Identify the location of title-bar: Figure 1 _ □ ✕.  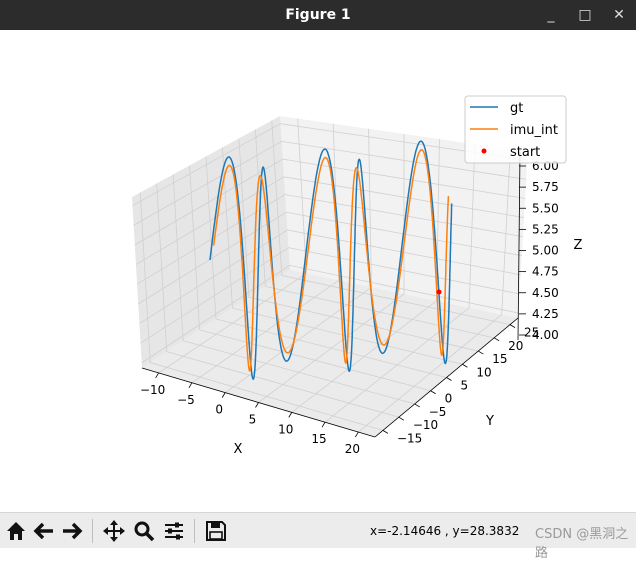
(318, 15).